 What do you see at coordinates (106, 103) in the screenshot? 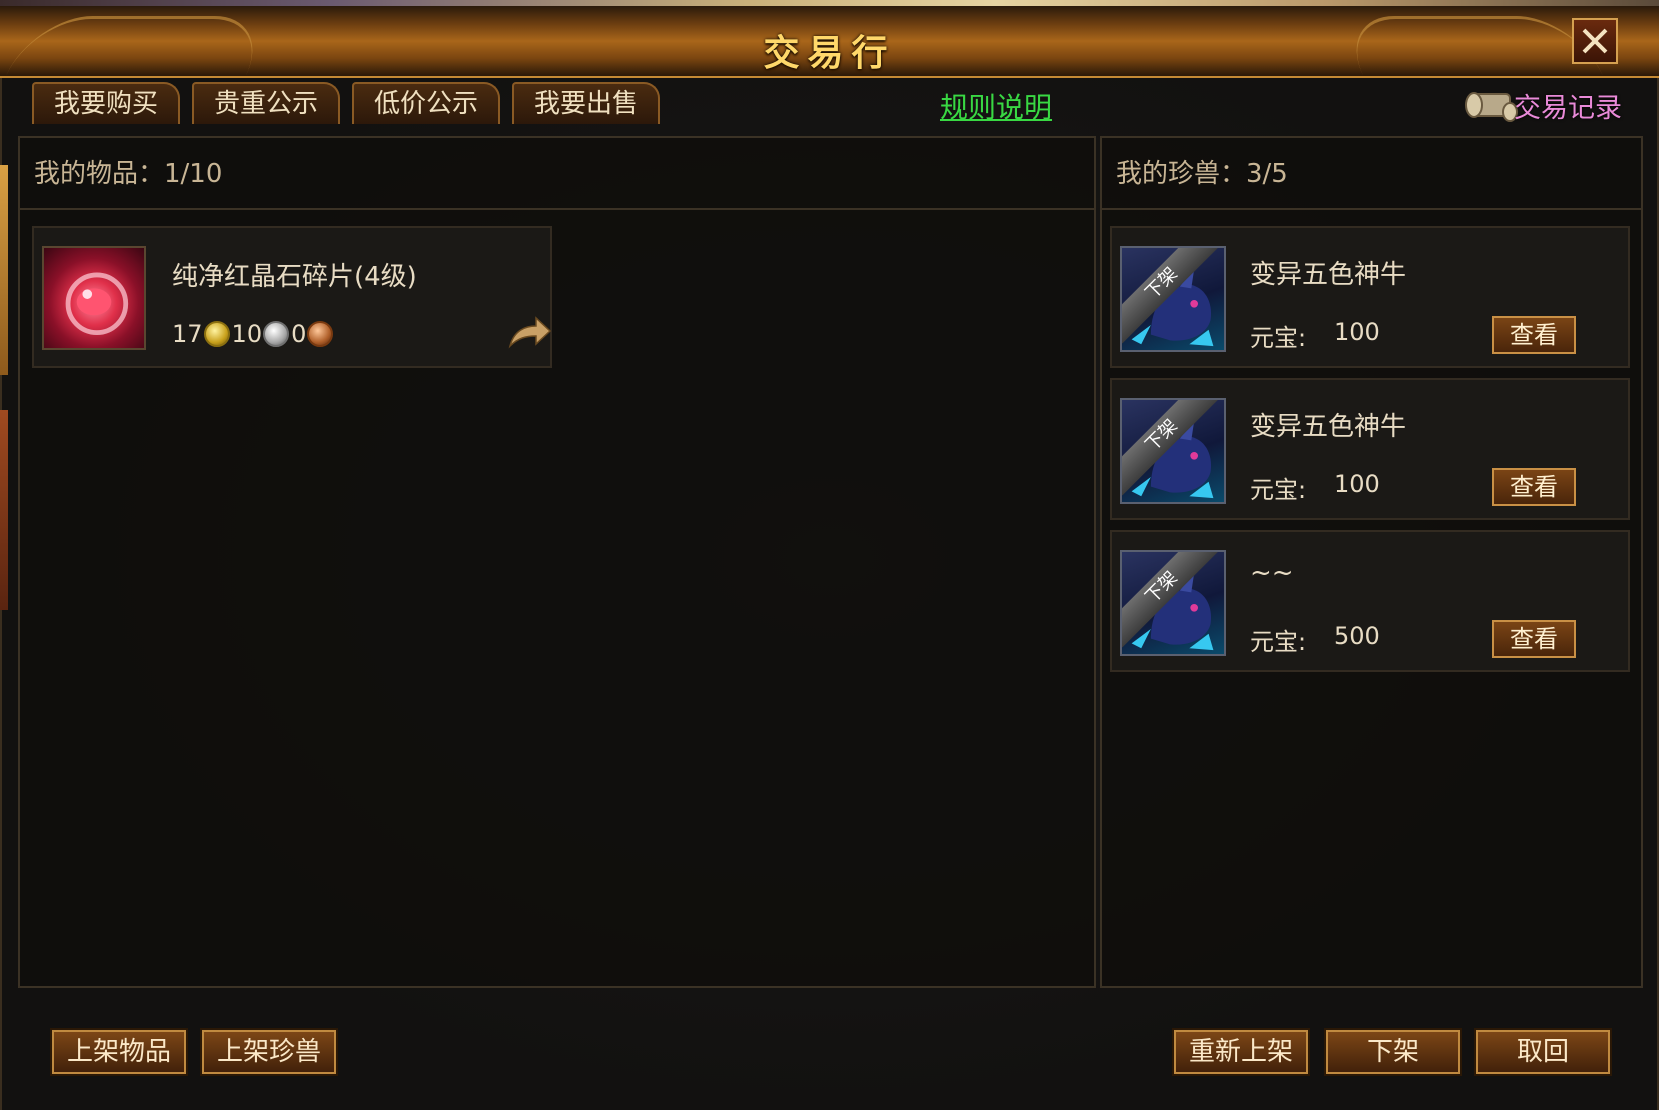
I see `tab-buy: 我要购买` at bounding box center [106, 103].